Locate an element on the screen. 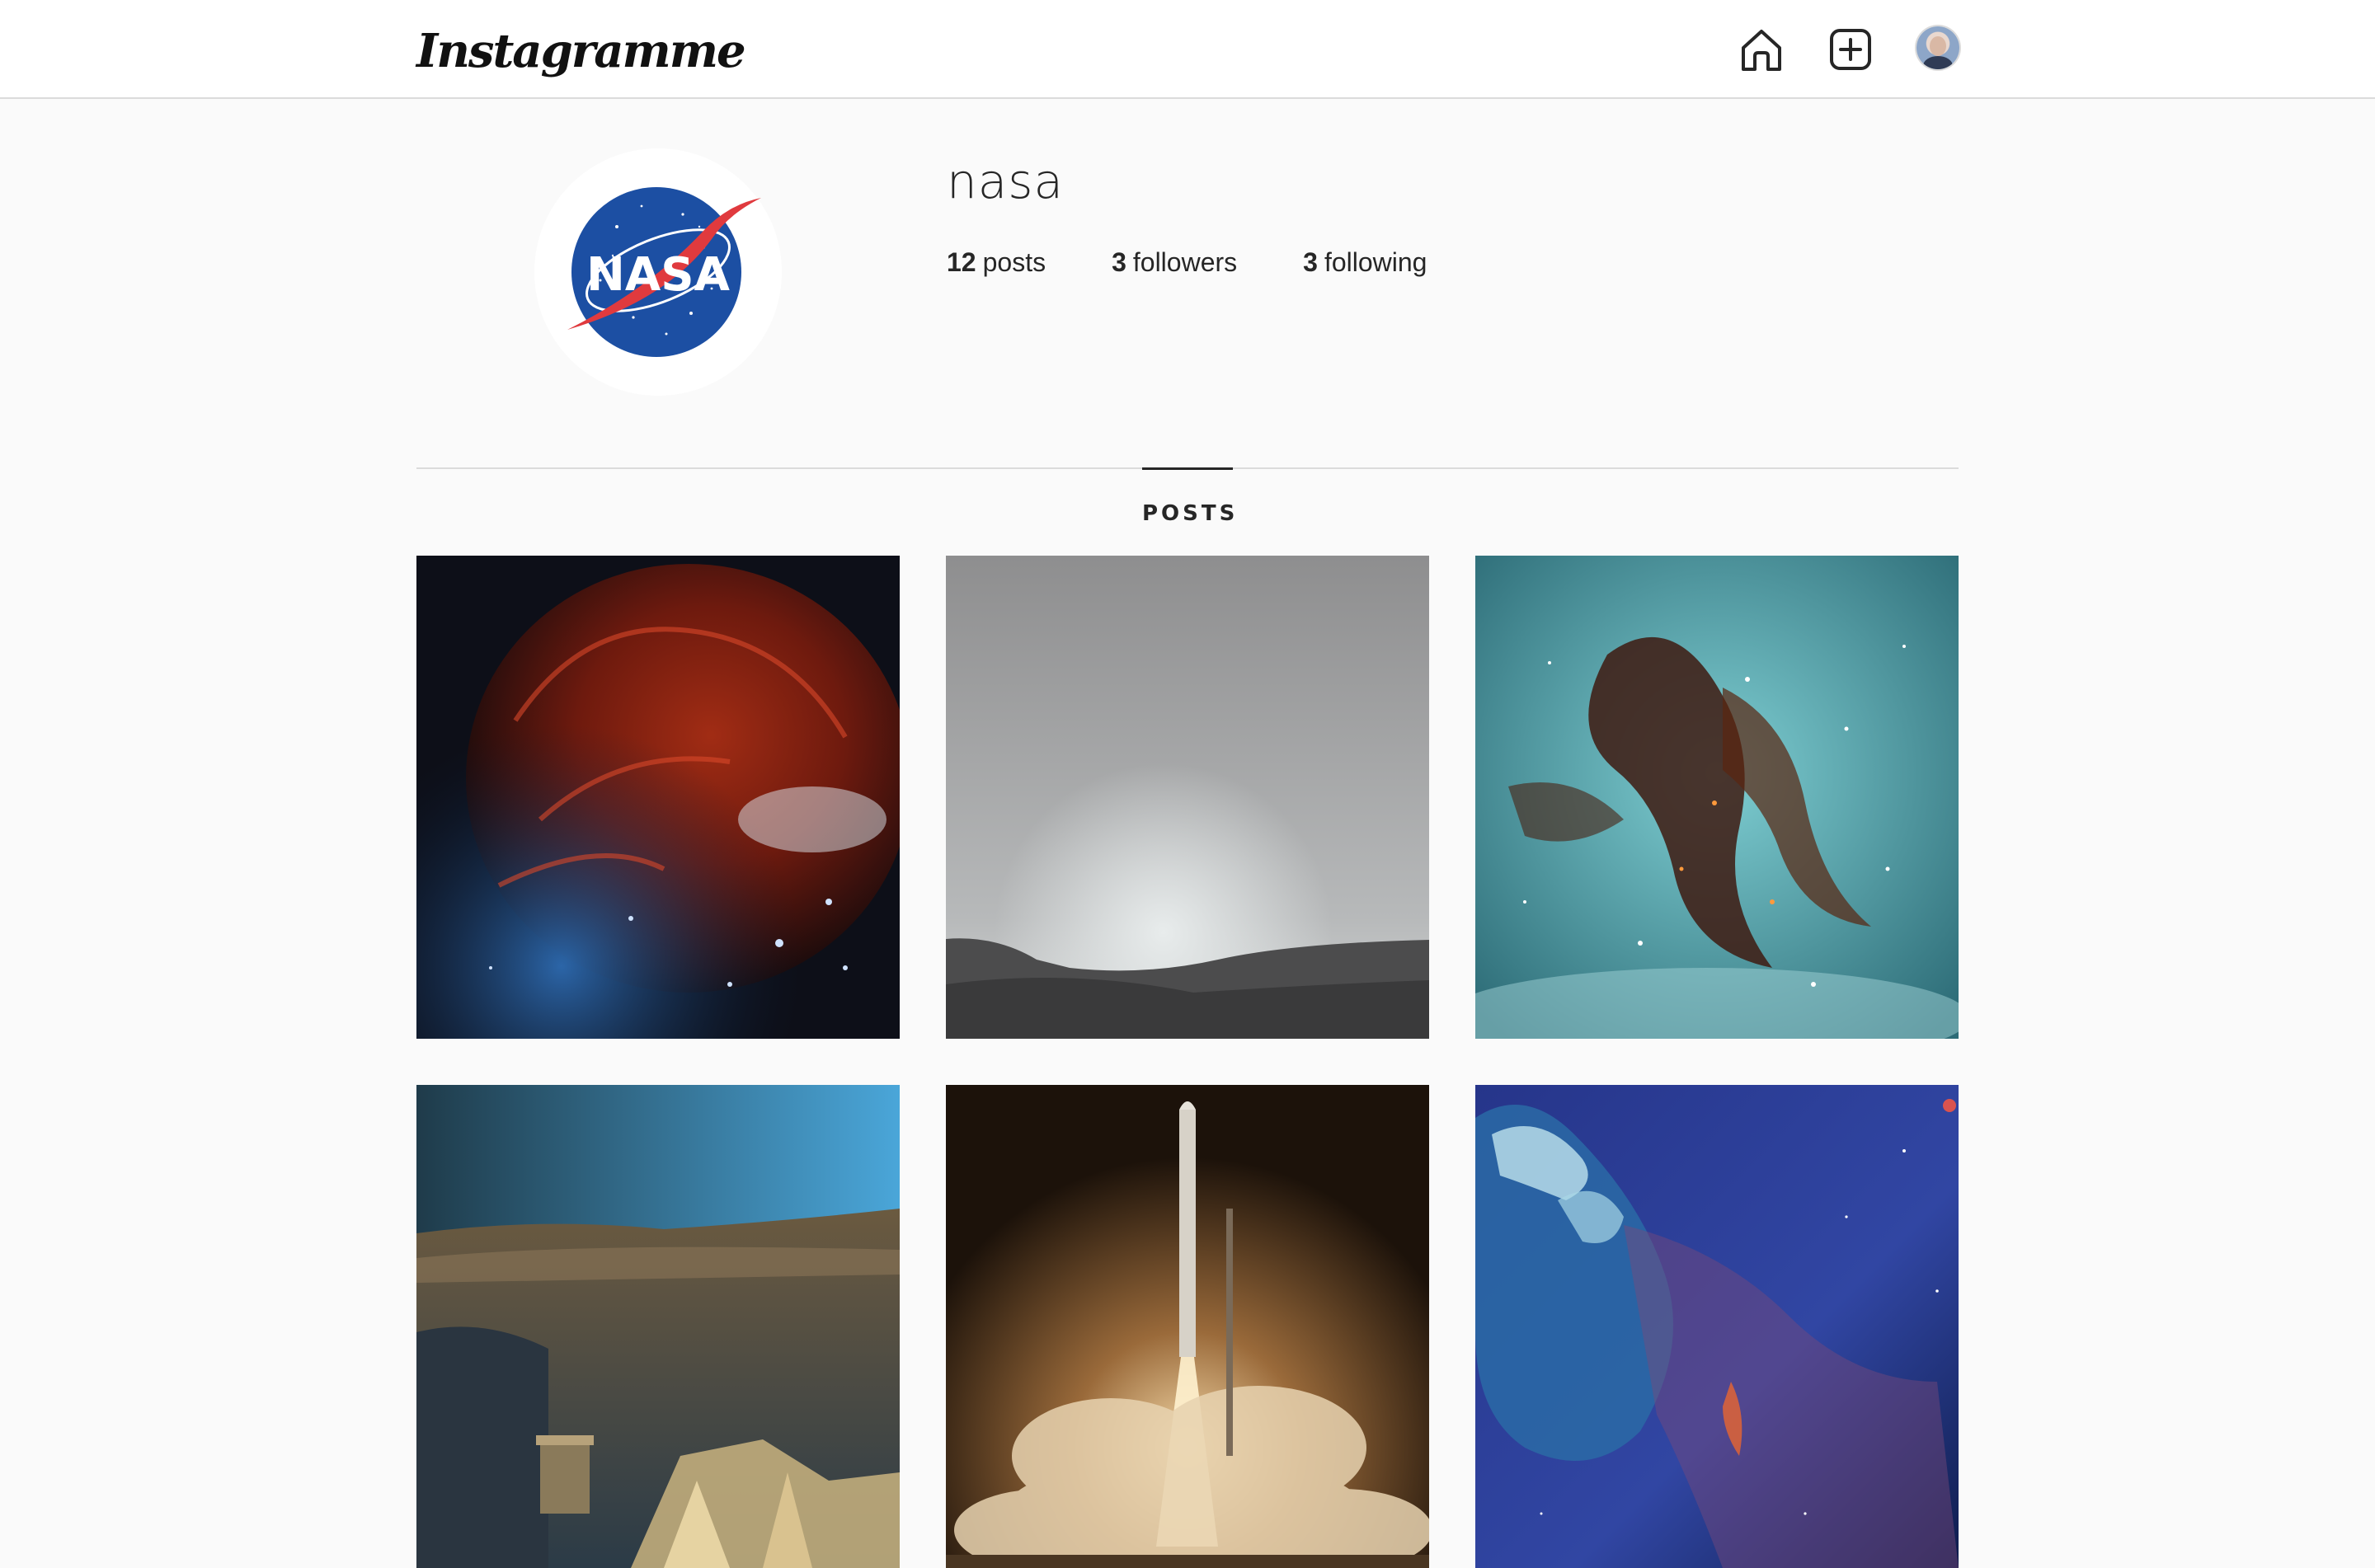 Image resolution: width=2375 pixels, height=1568 pixels. post-image-teal-nebula is located at coordinates (1717, 797).